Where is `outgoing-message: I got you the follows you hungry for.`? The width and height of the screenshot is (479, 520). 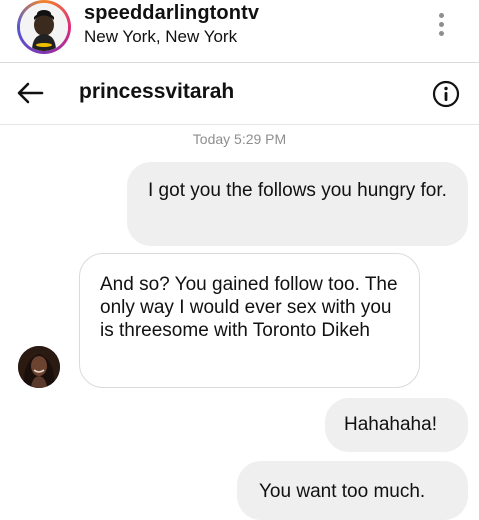 outgoing-message: I got you the follows you hungry for. is located at coordinates (297, 204).